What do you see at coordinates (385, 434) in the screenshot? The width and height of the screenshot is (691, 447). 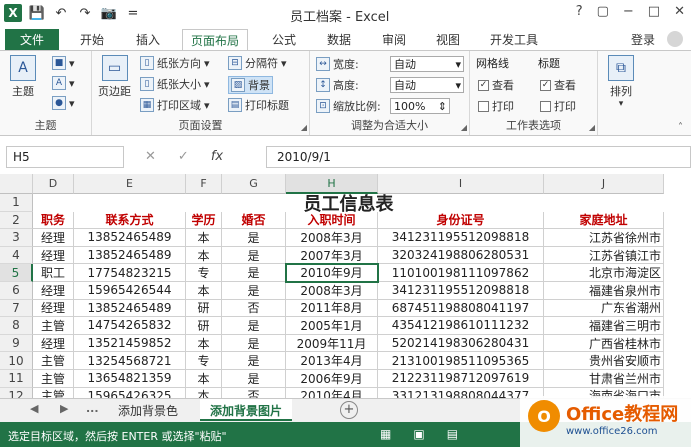 I see `normal-view-icon: ▦` at bounding box center [385, 434].